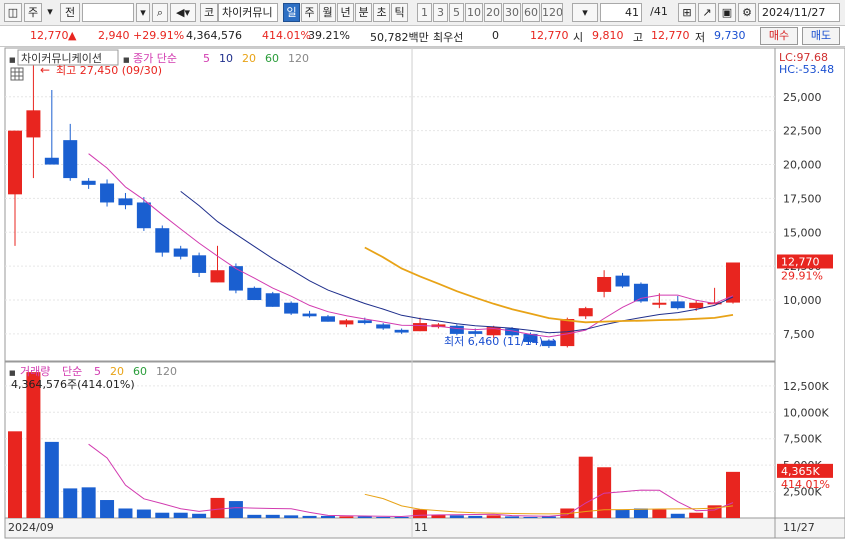 The height and width of the screenshot is (543, 845). What do you see at coordinates (421, 527) in the screenshot?
I see `x-label-month: 11` at bounding box center [421, 527].